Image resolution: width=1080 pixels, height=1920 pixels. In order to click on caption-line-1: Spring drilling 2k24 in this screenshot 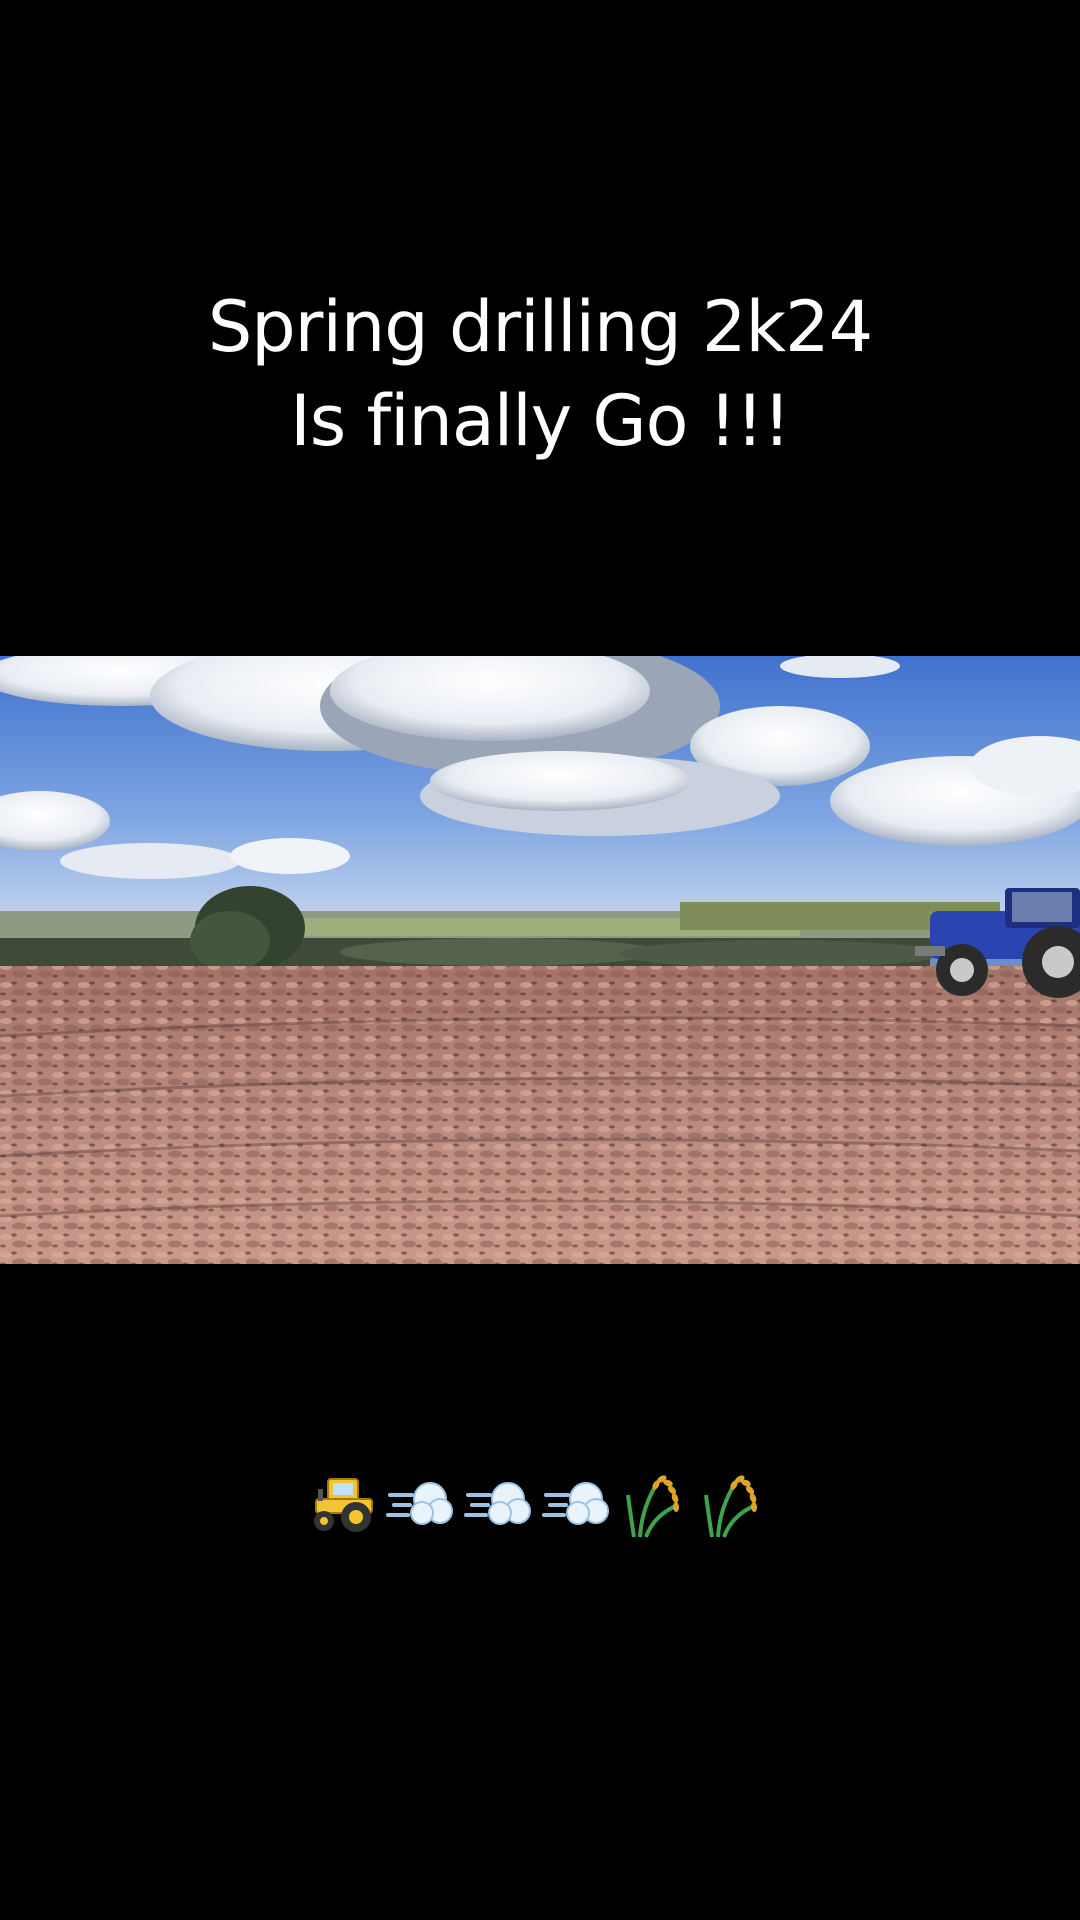, I will do `click(540, 327)`.